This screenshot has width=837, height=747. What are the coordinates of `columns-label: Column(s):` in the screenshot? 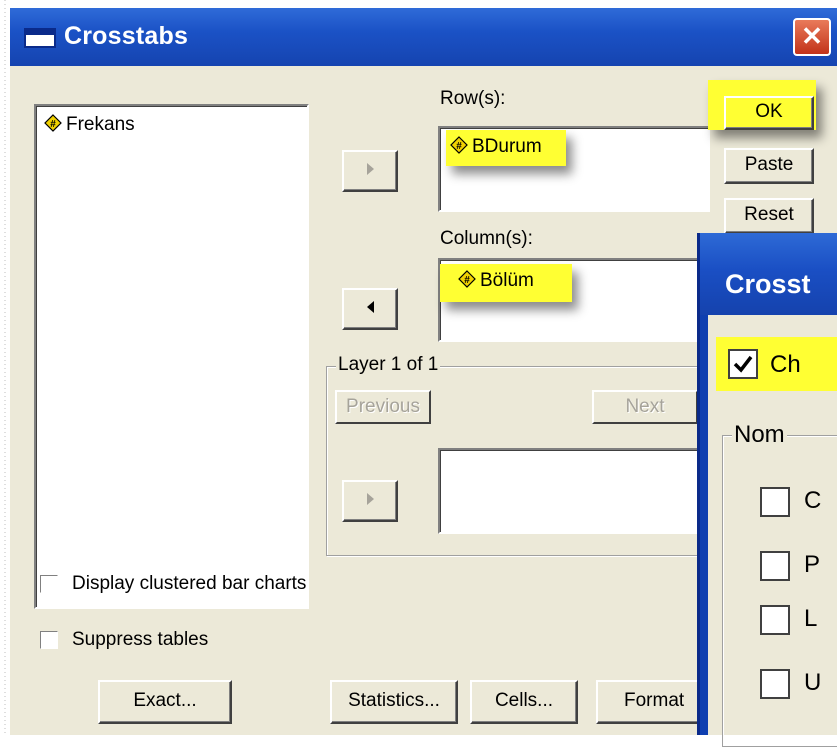 It's located at (486, 238).